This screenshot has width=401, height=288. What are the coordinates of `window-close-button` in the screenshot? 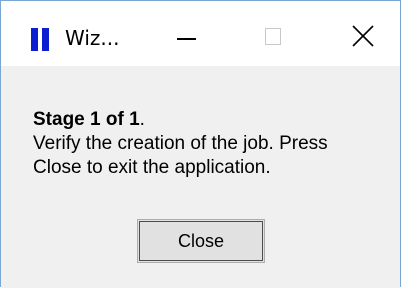 It's located at (366, 38).